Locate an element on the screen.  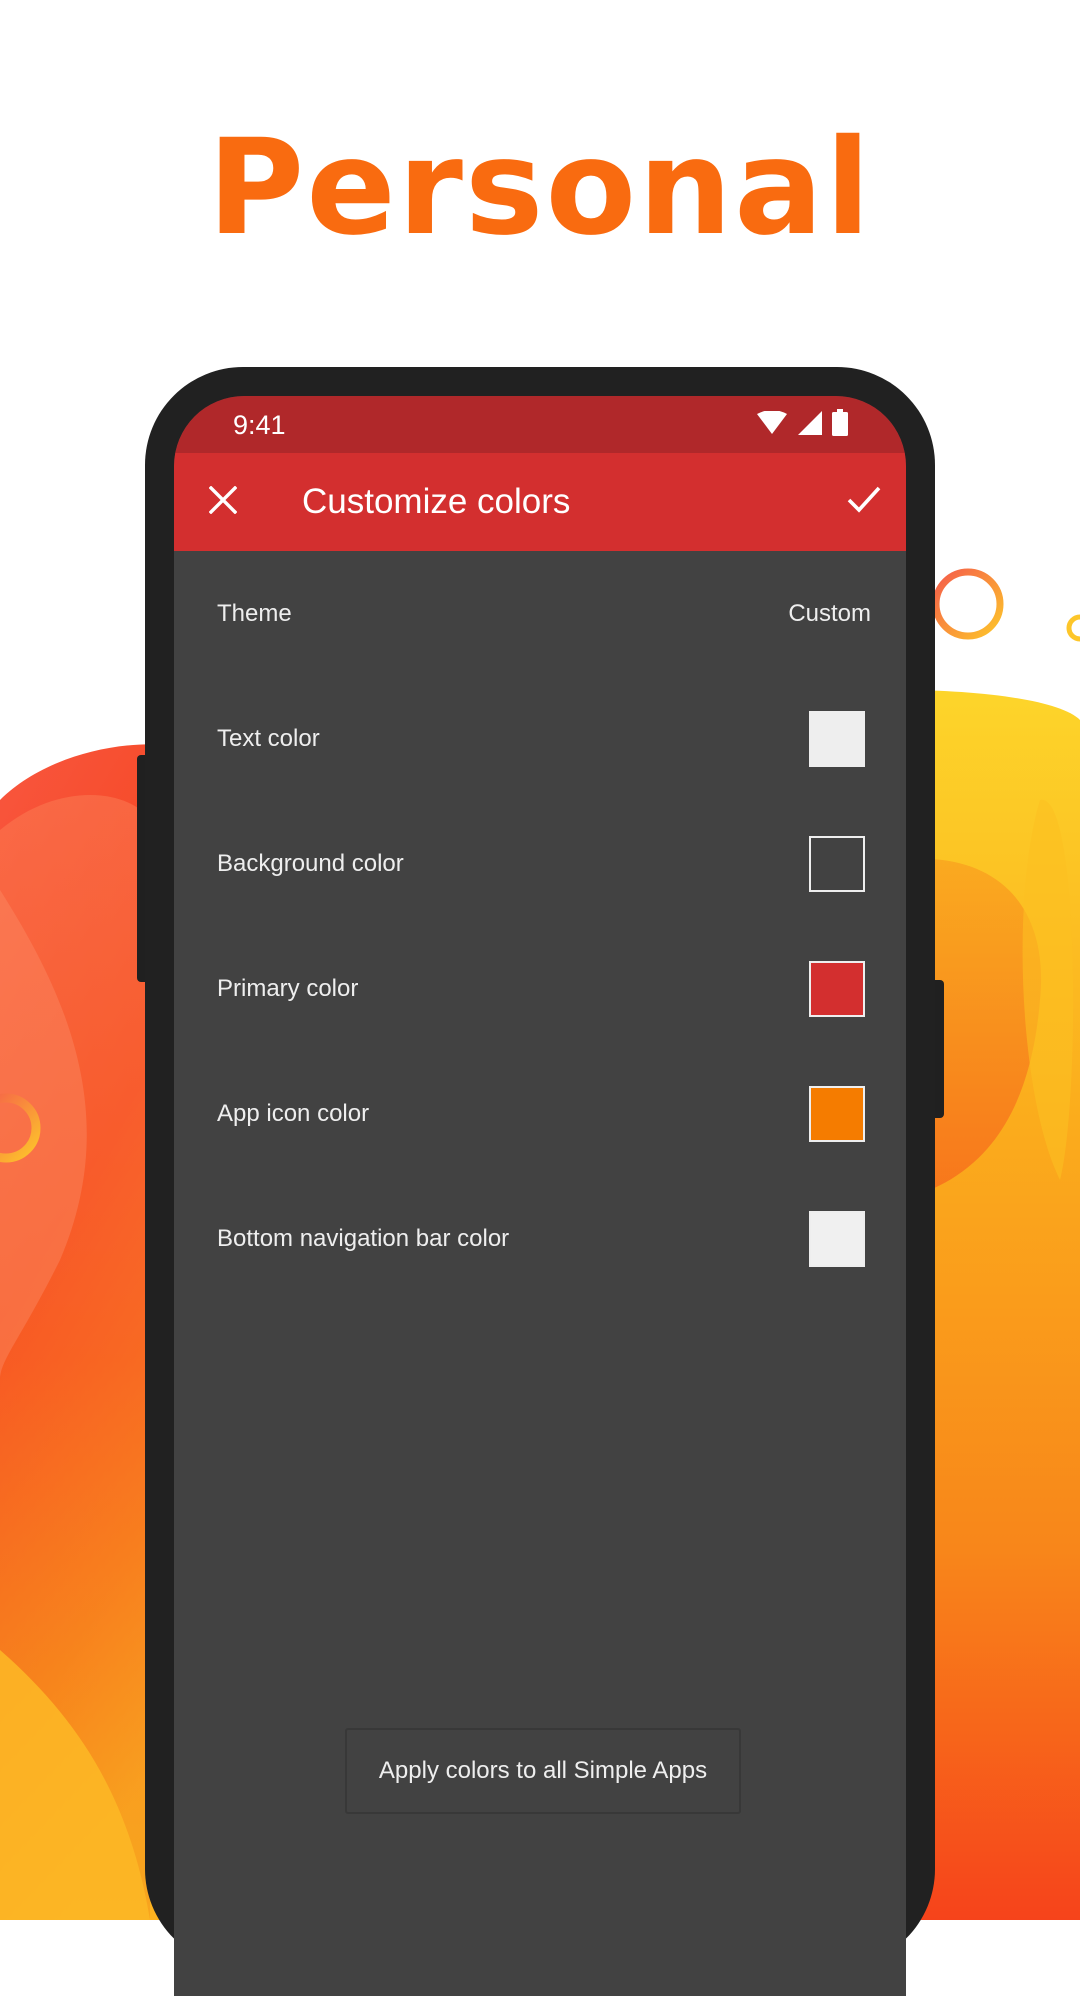
primary-color-swatch is located at coordinates (837, 988).